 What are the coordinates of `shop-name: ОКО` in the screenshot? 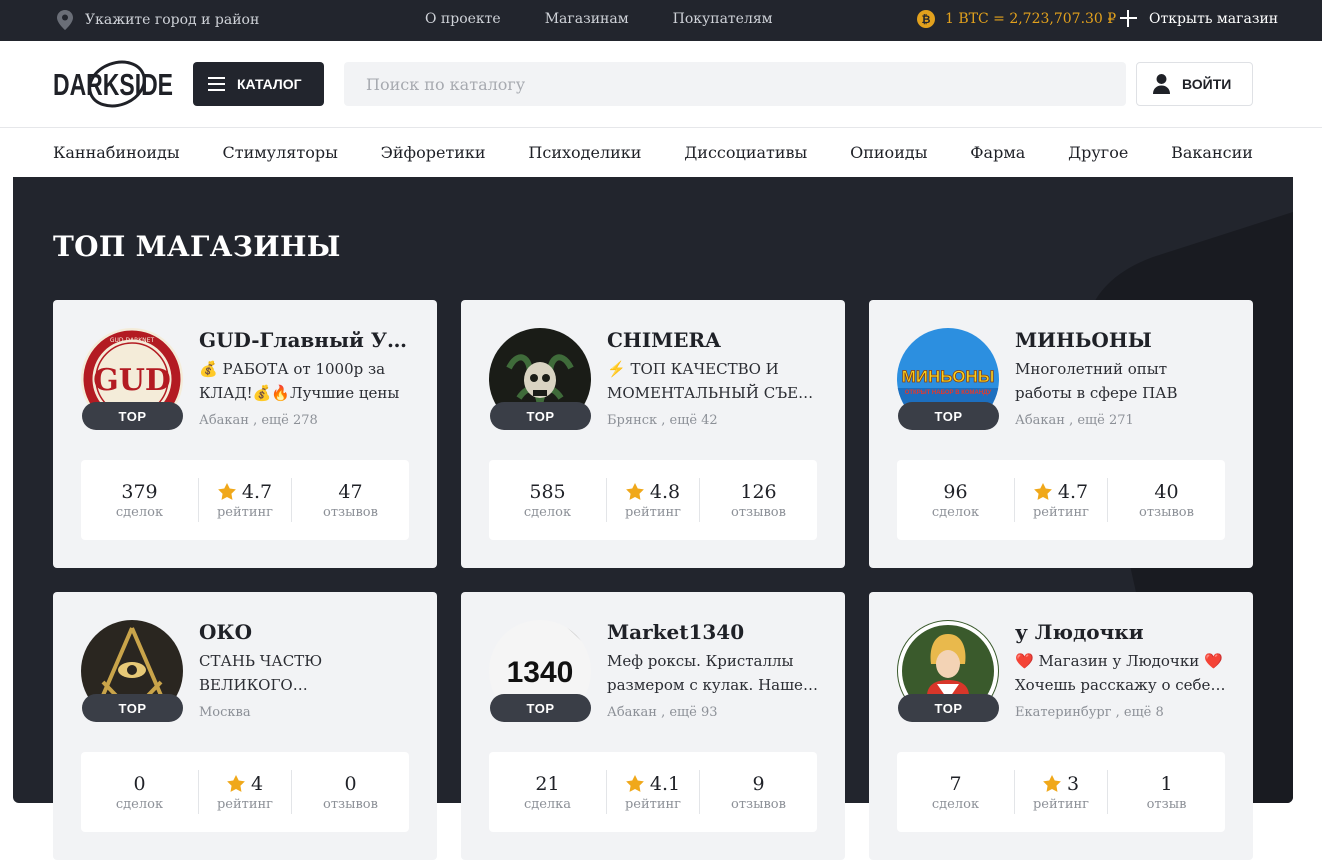 It's located at (305, 632).